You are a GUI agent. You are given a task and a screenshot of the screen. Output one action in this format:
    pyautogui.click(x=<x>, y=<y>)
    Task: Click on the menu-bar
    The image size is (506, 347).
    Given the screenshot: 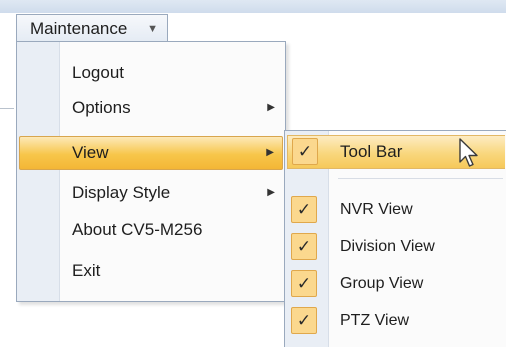 What is the action you would take?
    pyautogui.click(x=253, y=6)
    